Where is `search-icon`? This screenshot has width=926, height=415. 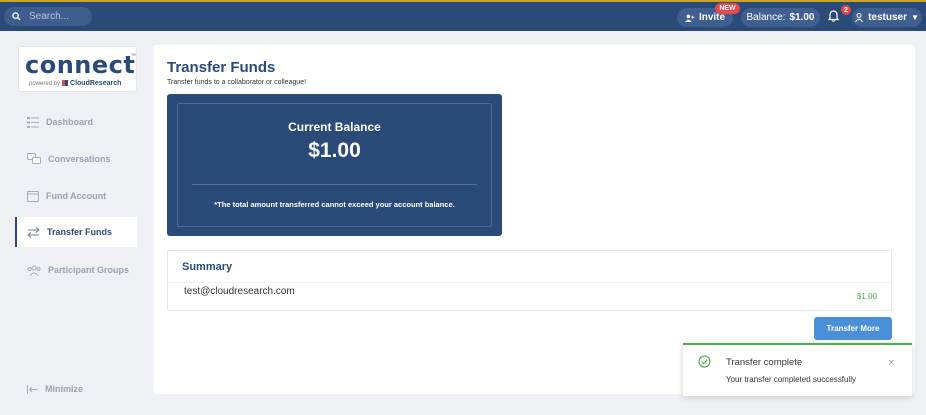
search-icon is located at coordinates (16, 16).